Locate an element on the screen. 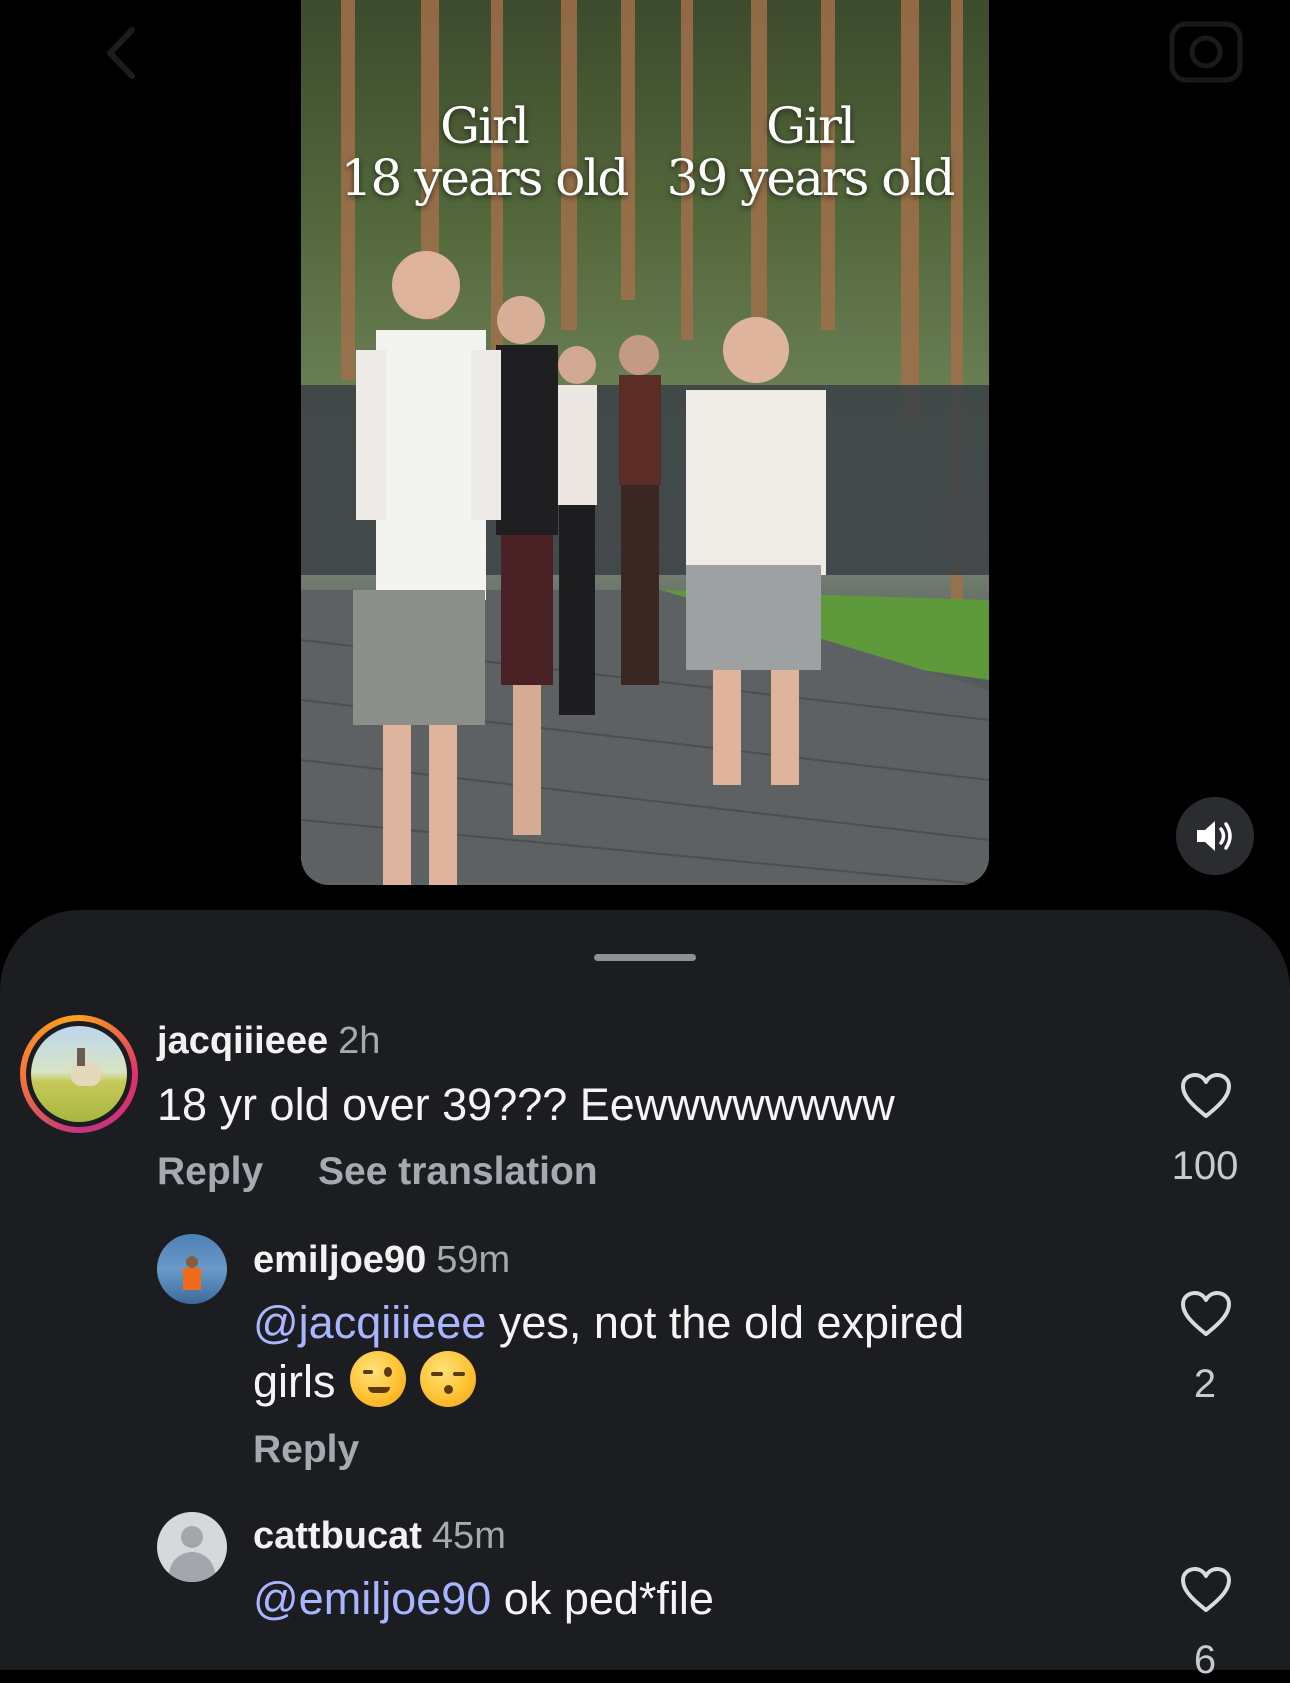  video-overlay-left: Girl 18 years old is located at coordinates (484, 152).